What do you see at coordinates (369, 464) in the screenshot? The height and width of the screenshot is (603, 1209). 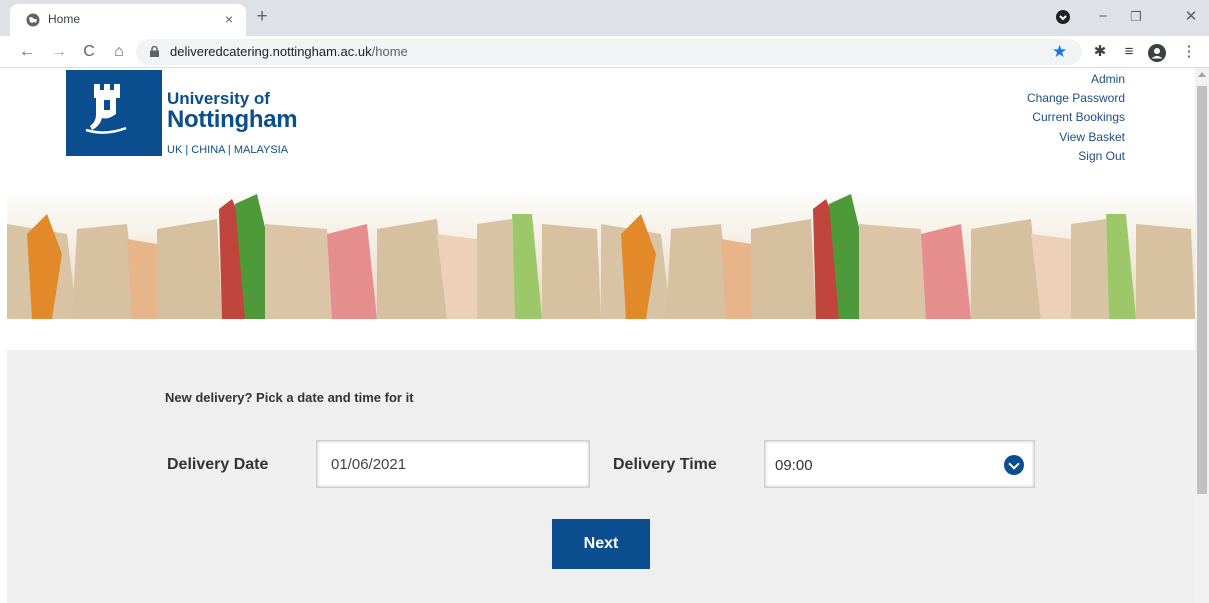 I see `delivery-date-value: 01/06/2021` at bounding box center [369, 464].